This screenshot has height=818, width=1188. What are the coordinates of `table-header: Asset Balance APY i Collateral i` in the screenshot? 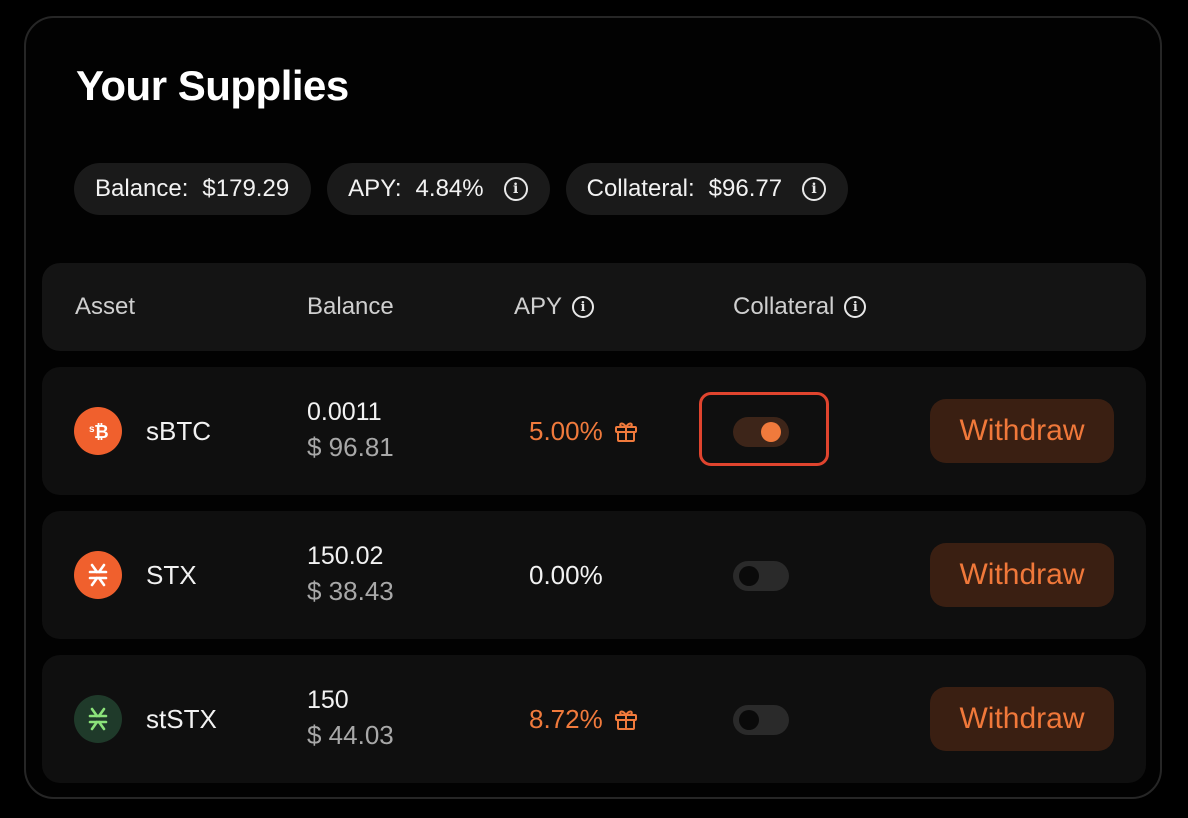 It's located at (594, 307).